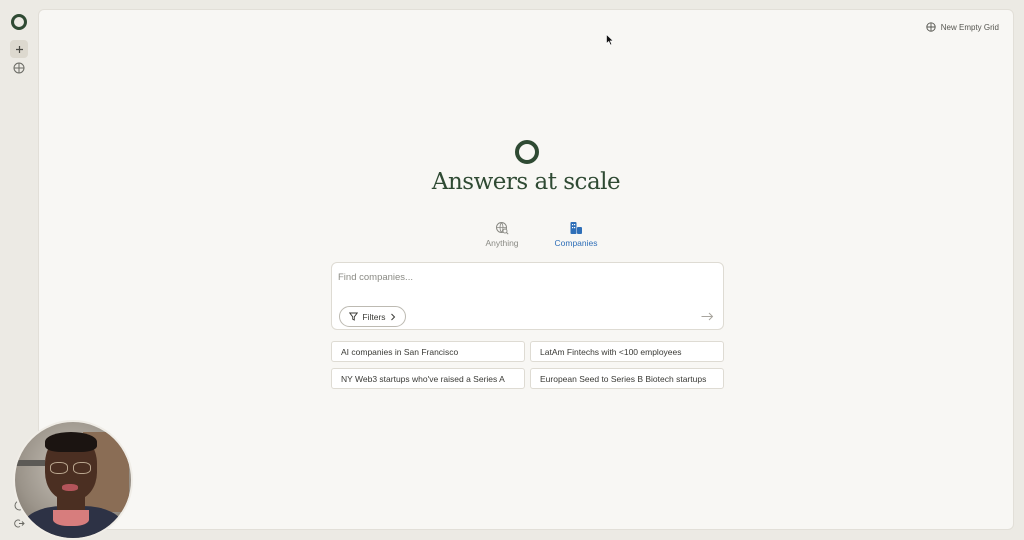 This screenshot has height=540, width=1024. I want to click on tab-anything: Anything, so click(502, 235).